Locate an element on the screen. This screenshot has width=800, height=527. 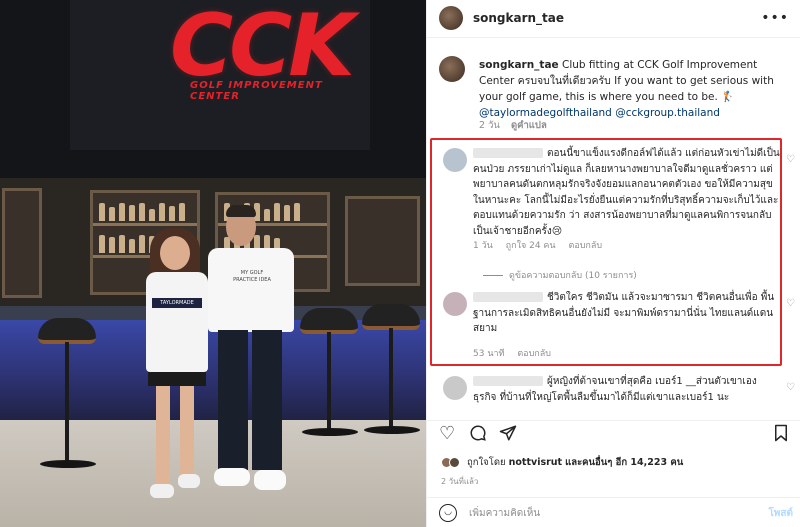
floor is located at coordinates (213, 473).